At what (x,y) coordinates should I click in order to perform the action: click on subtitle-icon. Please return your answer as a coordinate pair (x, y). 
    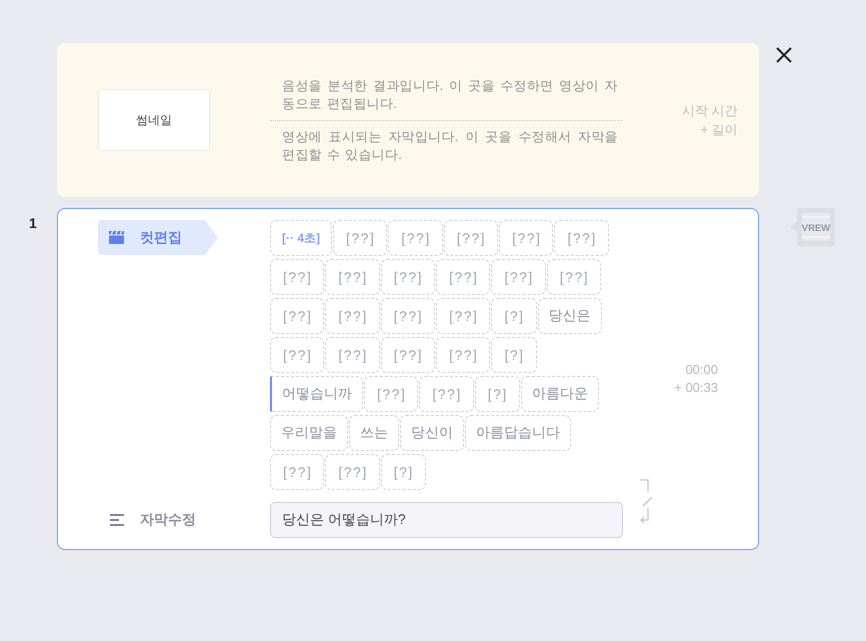
    Looking at the image, I should click on (117, 520).